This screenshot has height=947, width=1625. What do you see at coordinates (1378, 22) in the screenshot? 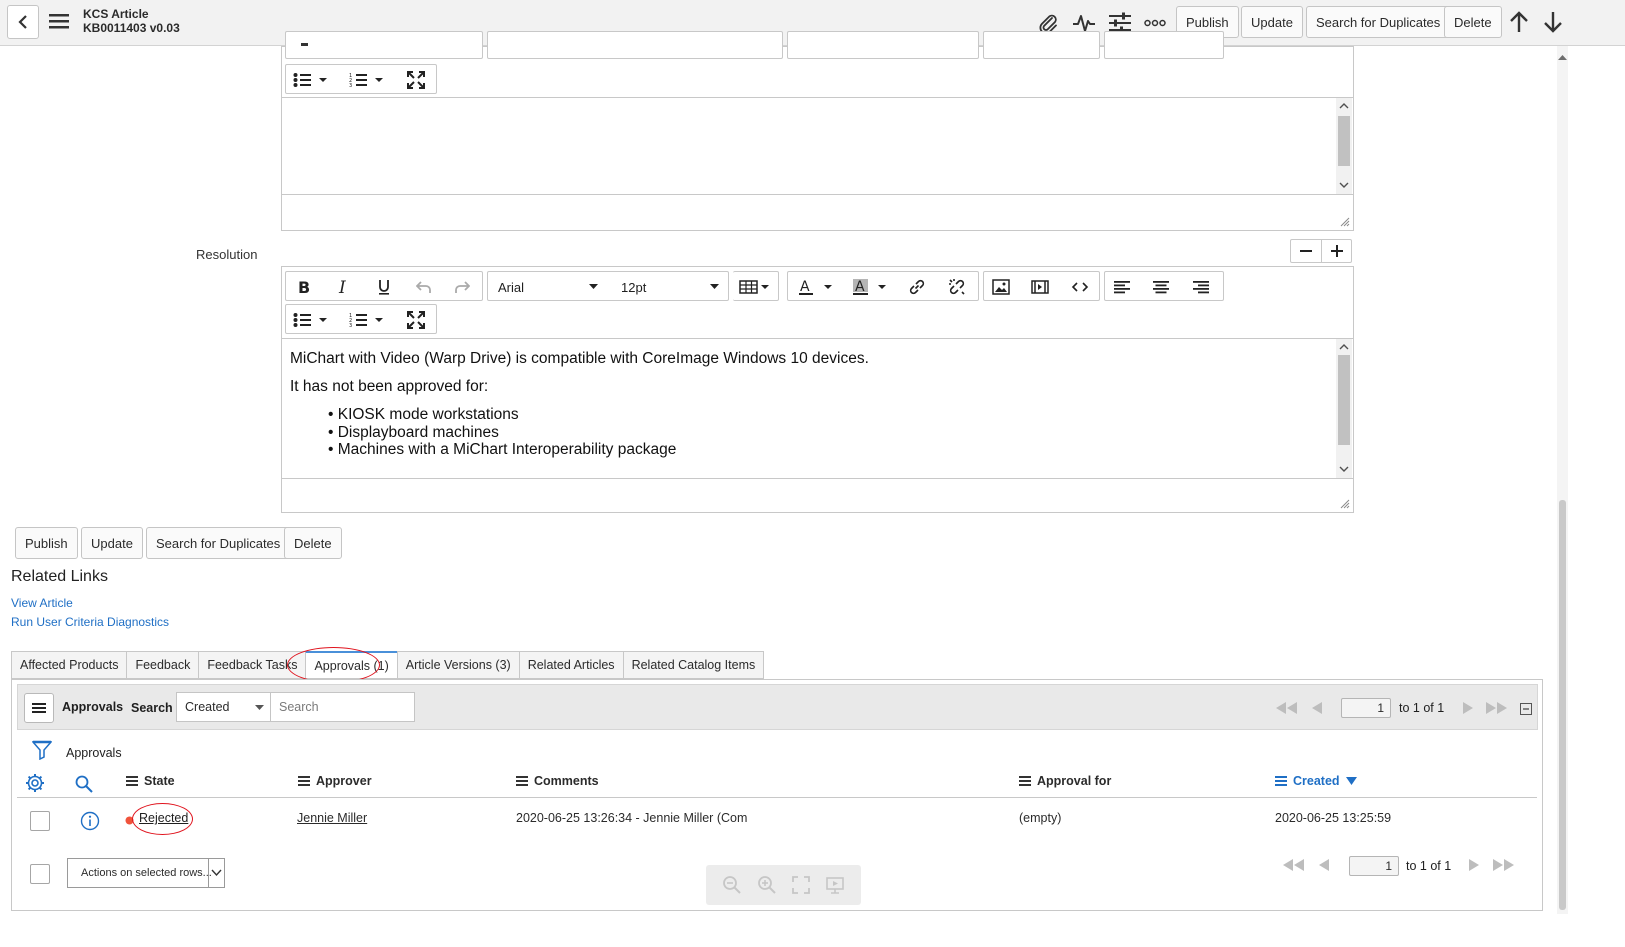
I see `header-search-duplicates-button: Search for Duplicates` at bounding box center [1378, 22].